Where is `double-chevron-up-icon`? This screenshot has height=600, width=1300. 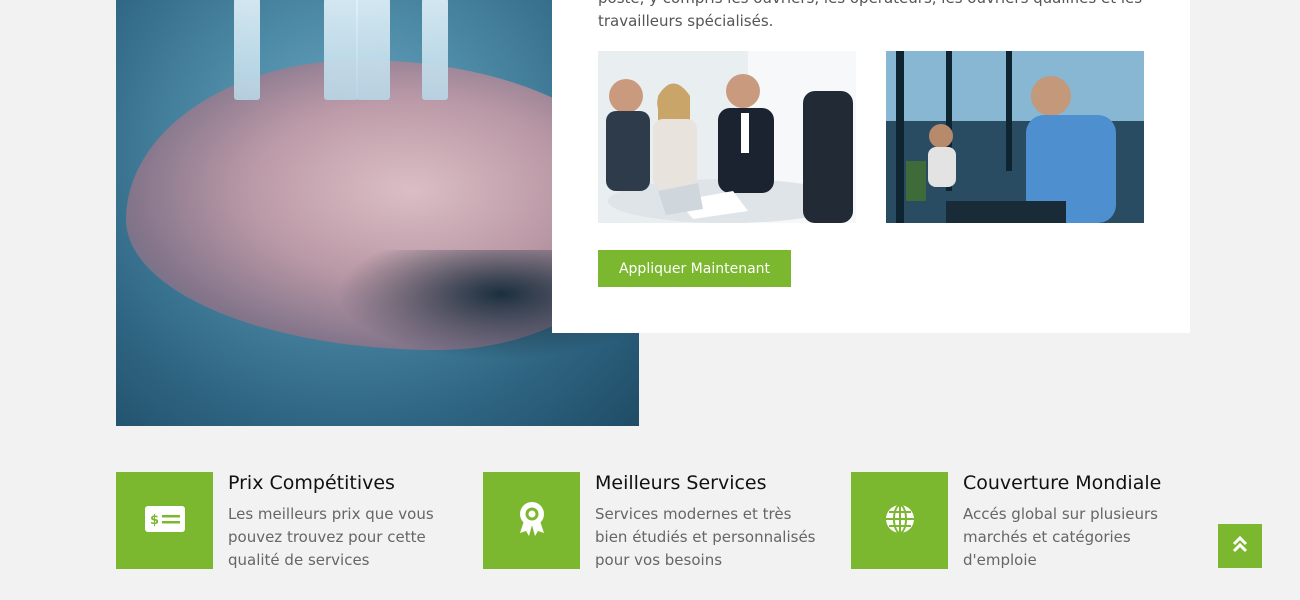 double-chevron-up-icon is located at coordinates (1240, 546).